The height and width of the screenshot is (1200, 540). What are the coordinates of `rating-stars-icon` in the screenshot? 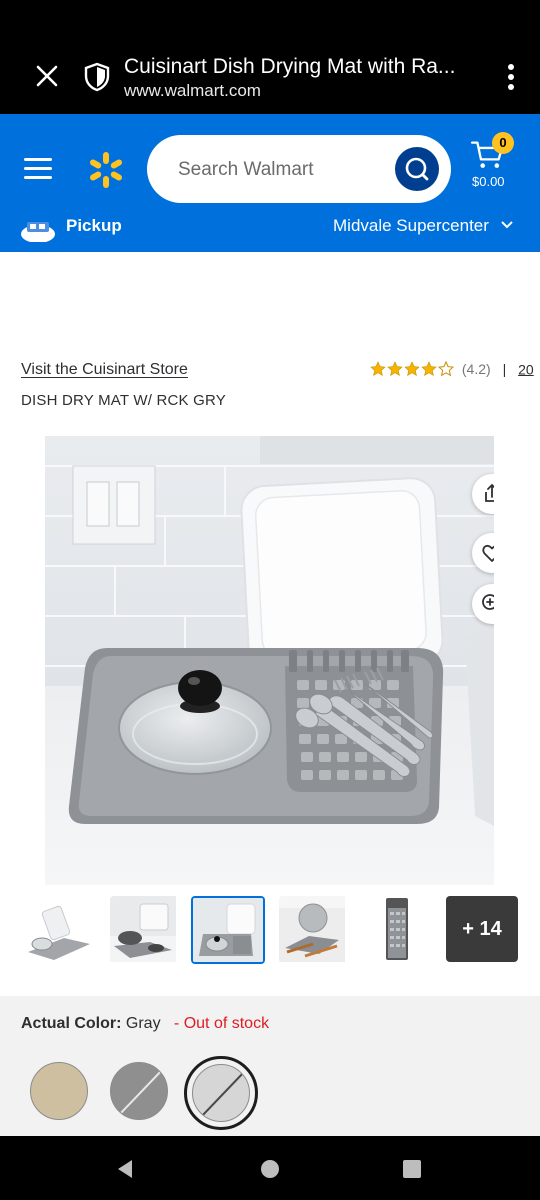 It's located at (412, 369).